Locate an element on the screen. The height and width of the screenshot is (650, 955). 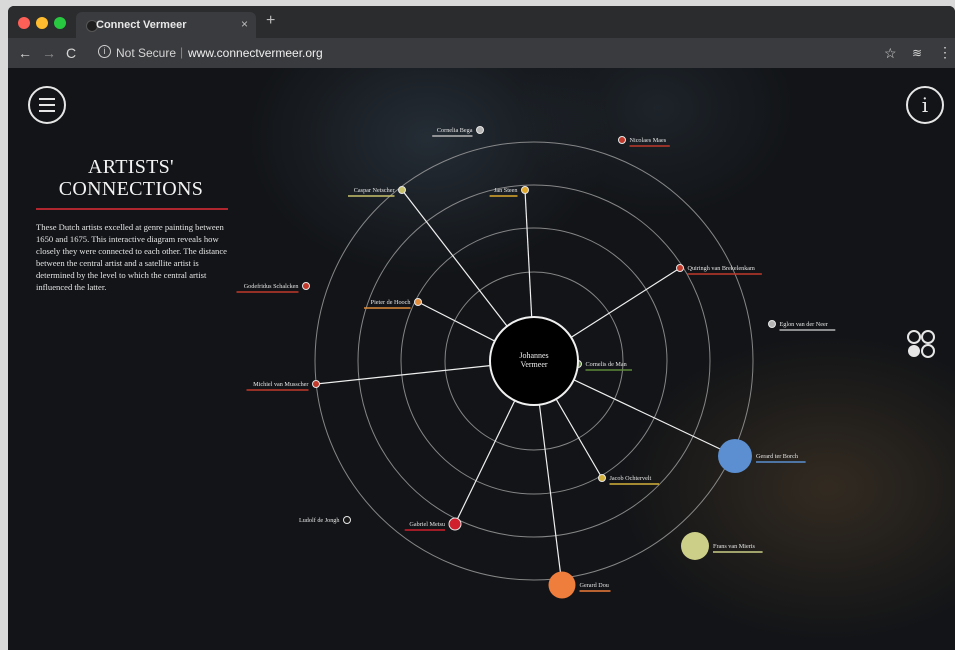
artist-name-label: Quiringh van Brekelenkam is located at coordinates (722, 268).